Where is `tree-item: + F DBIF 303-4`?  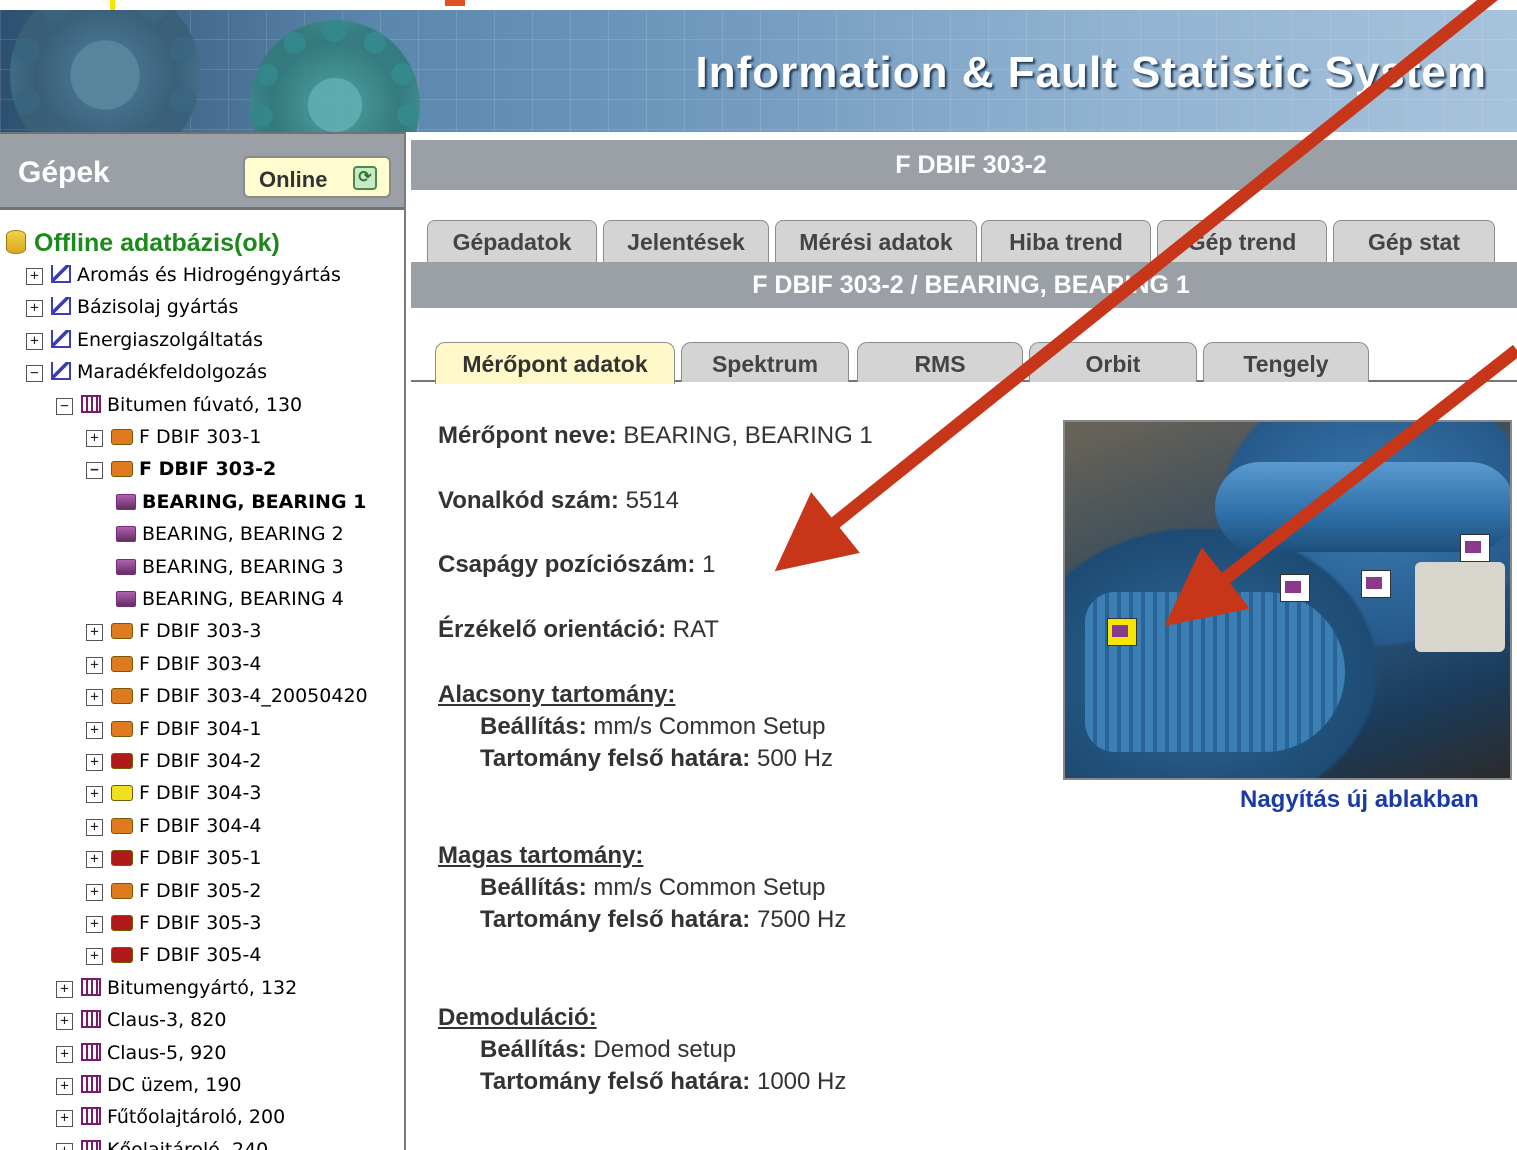
tree-item: + F DBIF 303-4 is located at coordinates (173, 664).